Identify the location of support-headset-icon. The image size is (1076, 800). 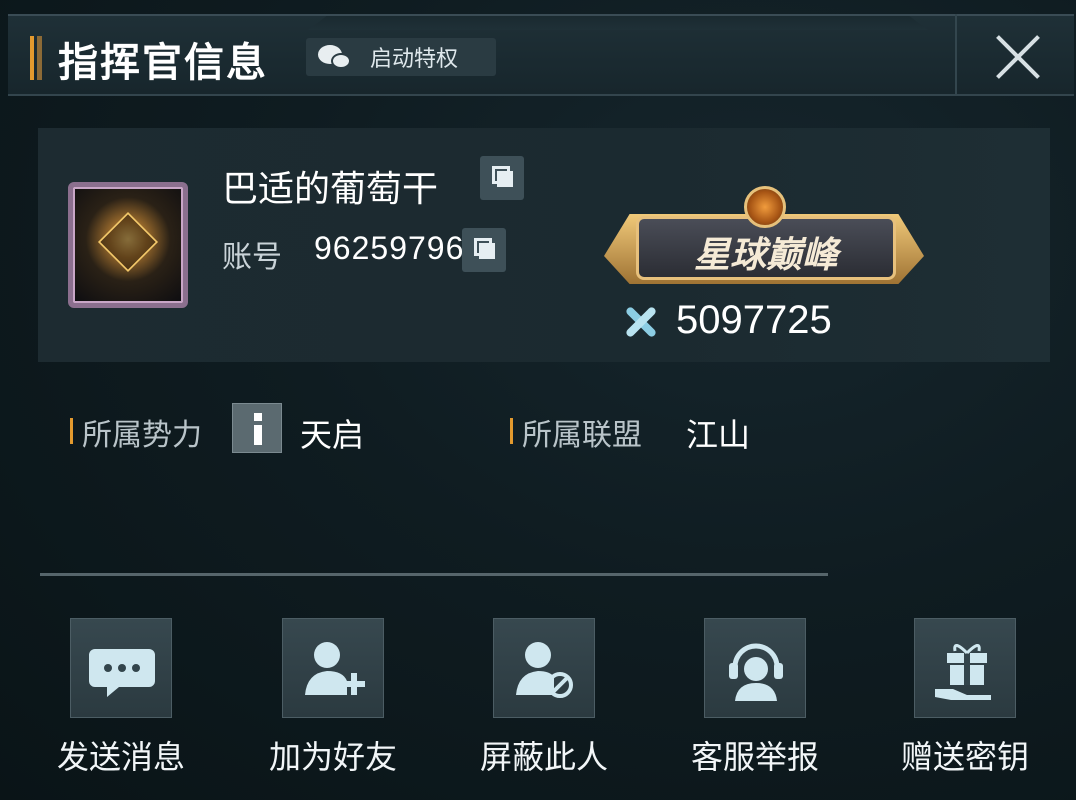
(756, 672).